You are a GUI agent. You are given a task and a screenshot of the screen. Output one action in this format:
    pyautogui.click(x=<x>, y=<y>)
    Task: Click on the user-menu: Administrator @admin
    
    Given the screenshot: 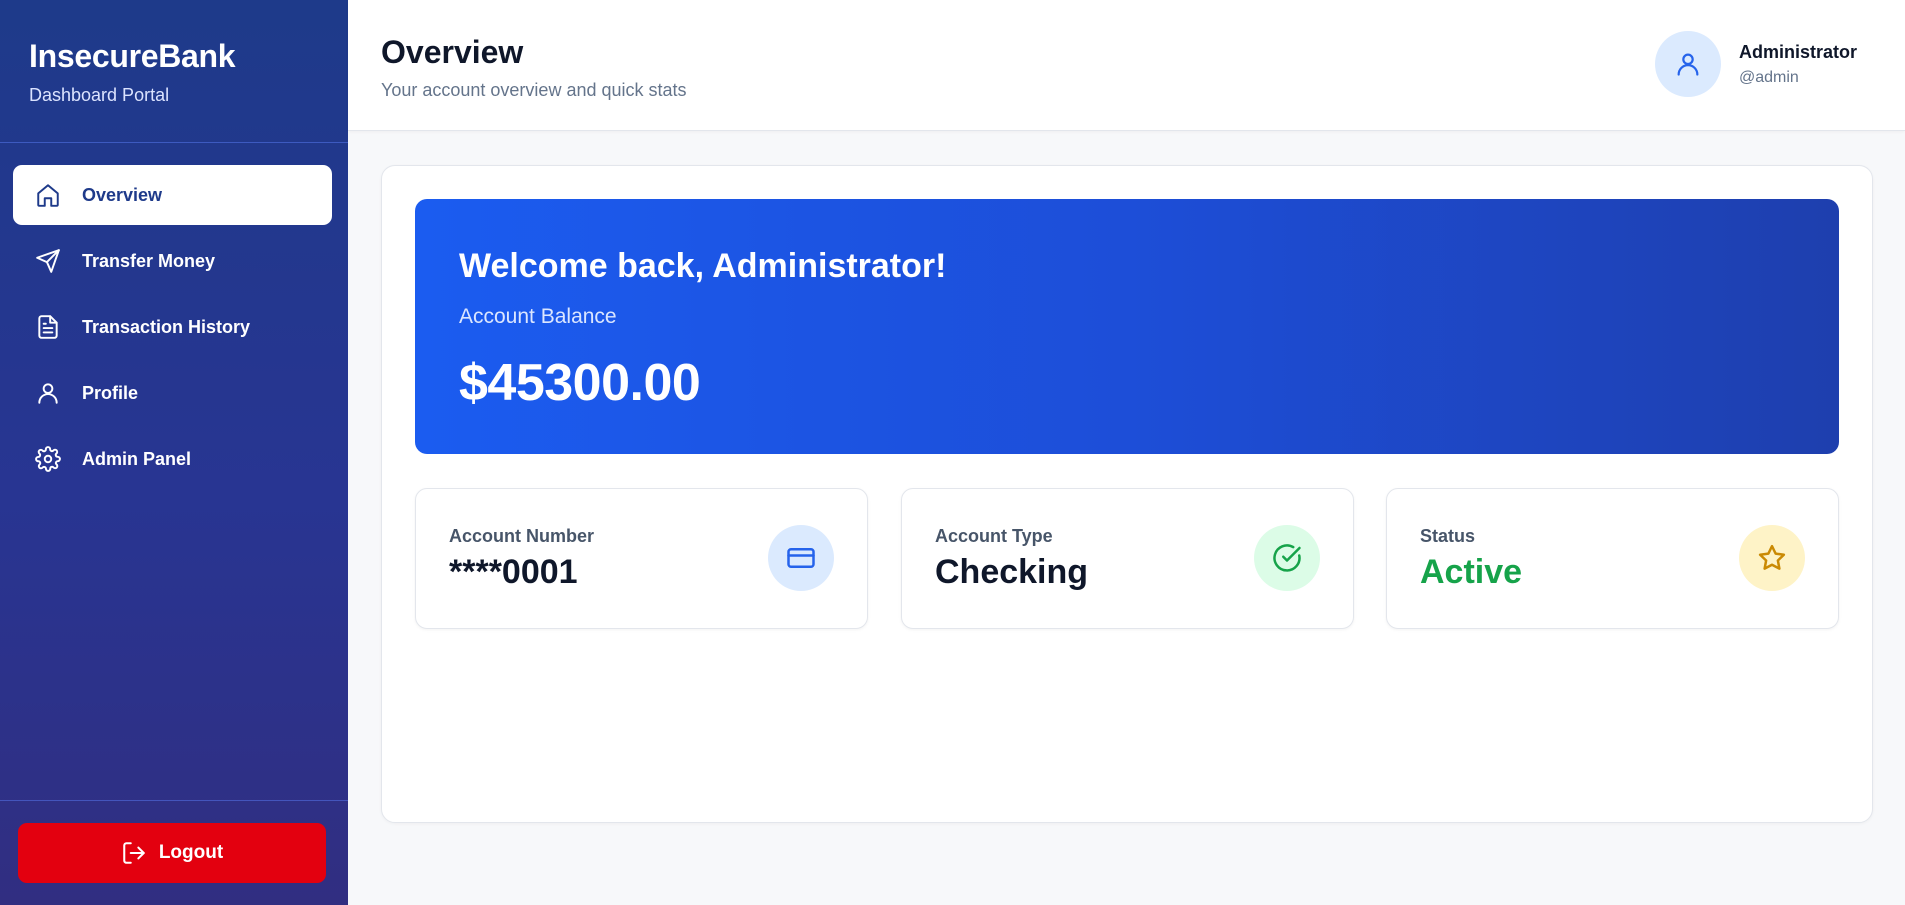 What is the action you would take?
    pyautogui.click(x=1755, y=64)
    